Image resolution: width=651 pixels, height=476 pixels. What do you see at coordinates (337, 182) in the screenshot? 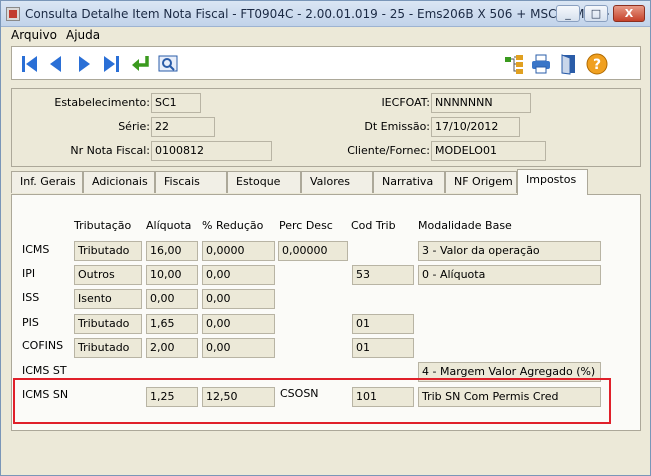
I see `tab-valores: Valores` at bounding box center [337, 182].